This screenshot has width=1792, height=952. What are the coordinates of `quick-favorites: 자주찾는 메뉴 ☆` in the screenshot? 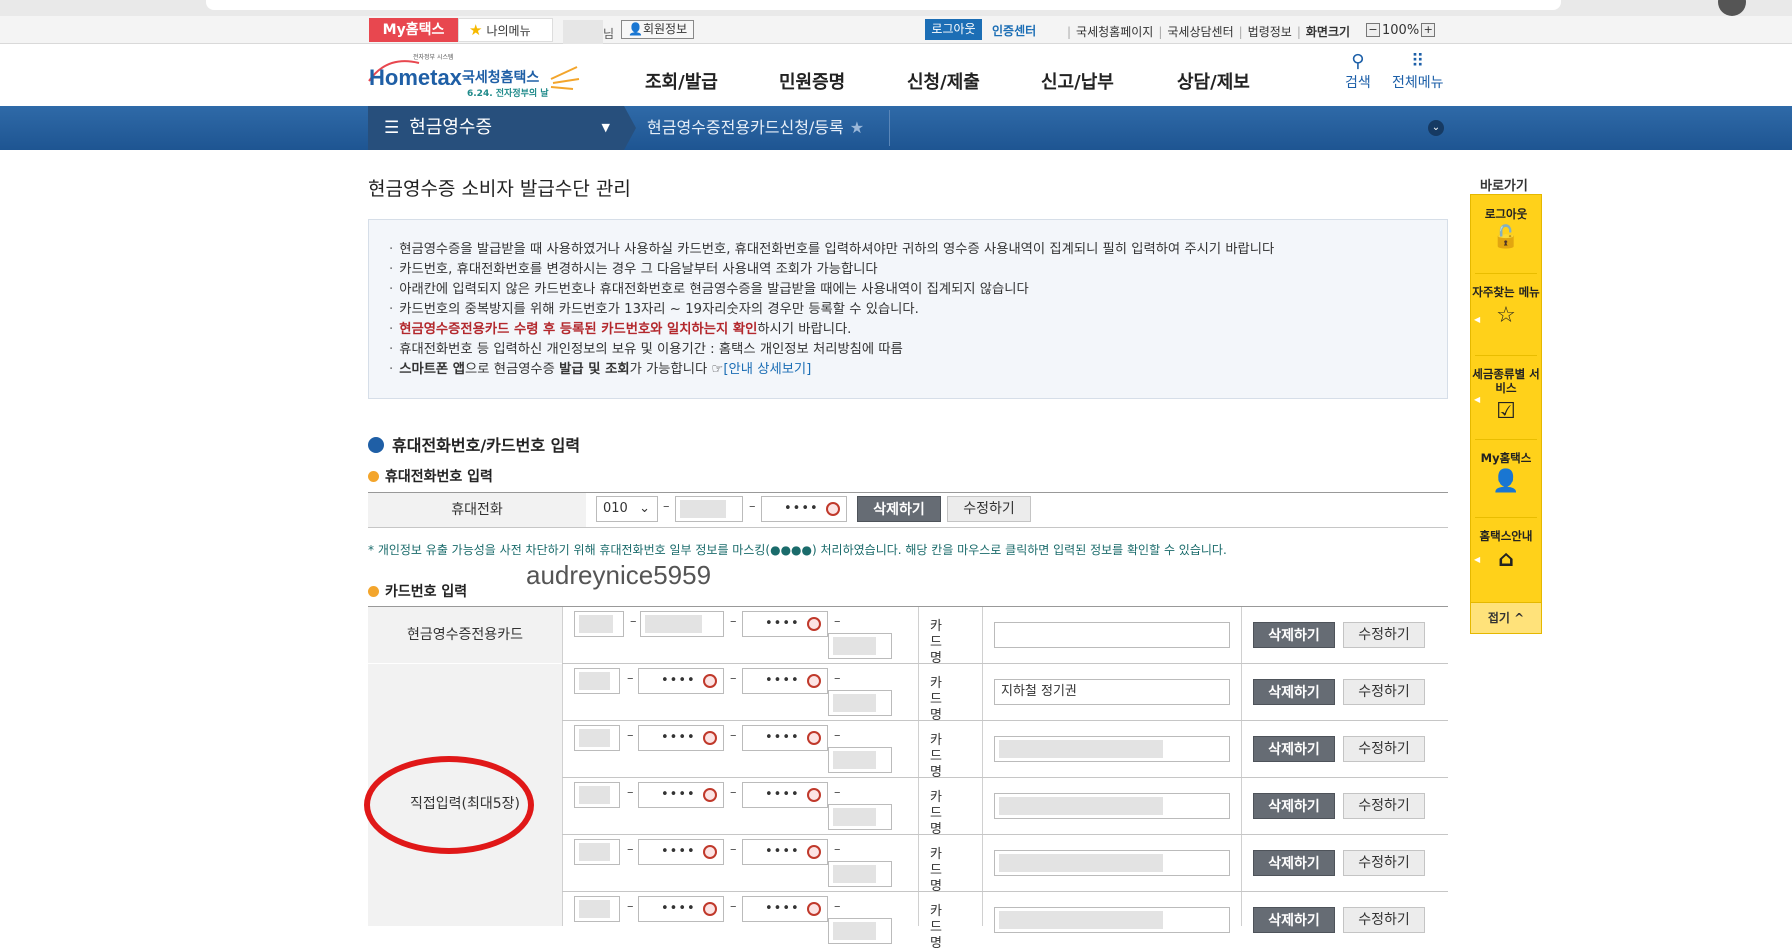 It's located at (1506, 307).